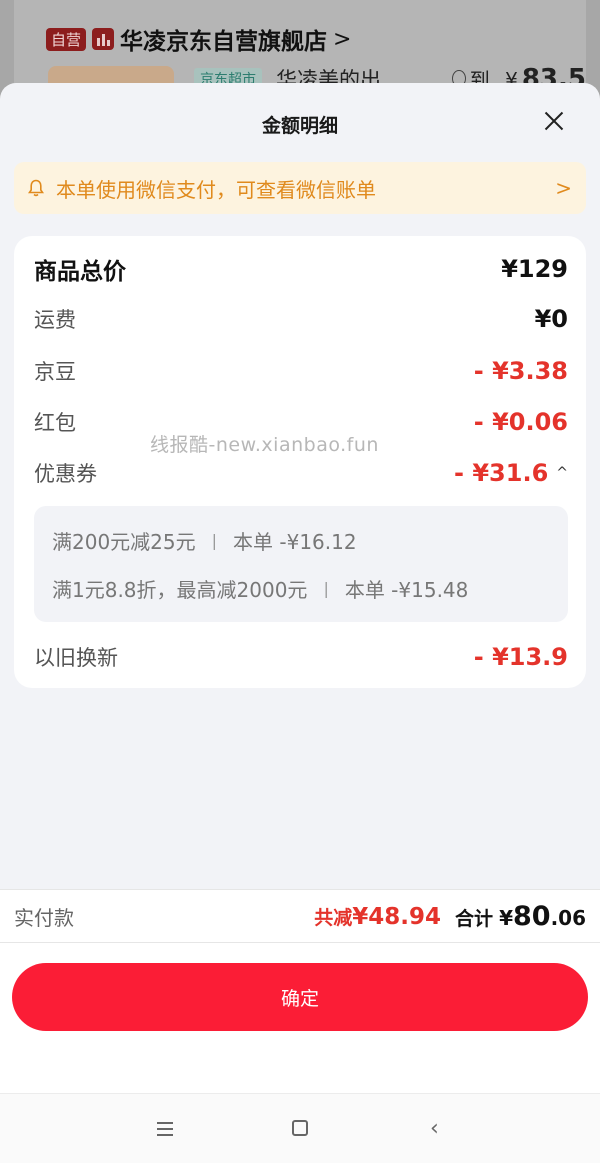 The width and height of the screenshot is (600, 1163). I want to click on home-icon, so click(300, 1128).